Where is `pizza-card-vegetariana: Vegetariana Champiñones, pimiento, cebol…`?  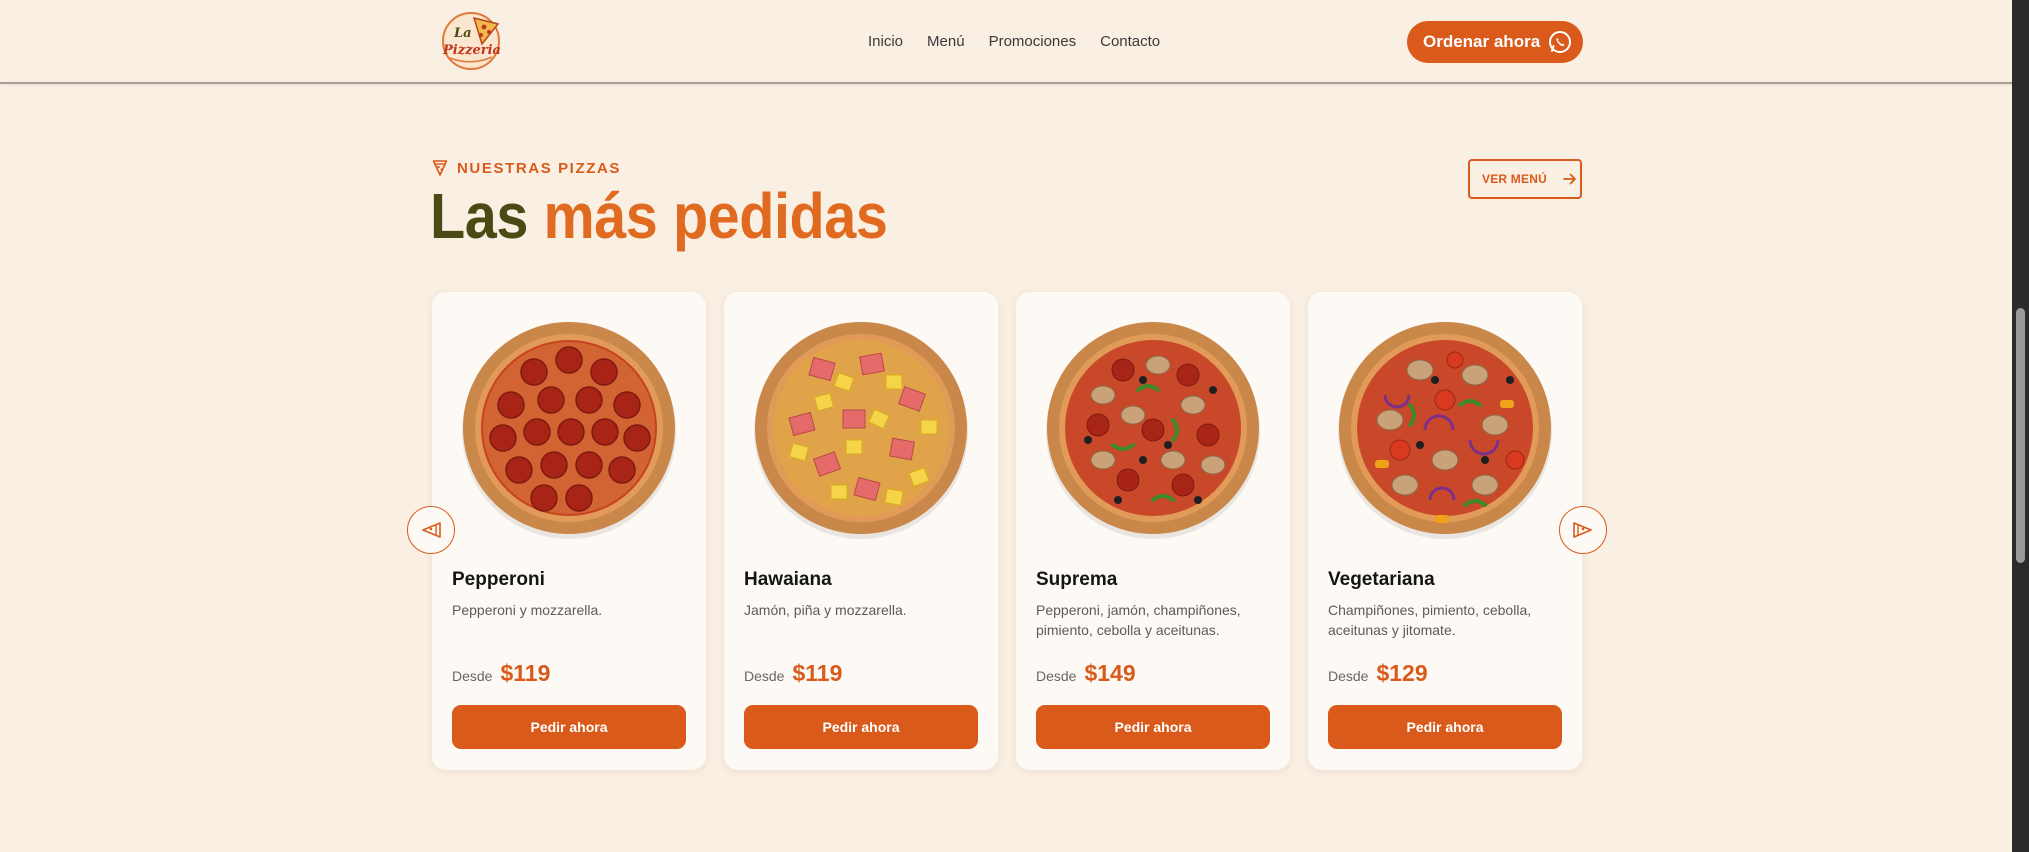 pizza-card-vegetariana: Vegetariana Champiñones, pimiento, cebol… is located at coordinates (1445, 531).